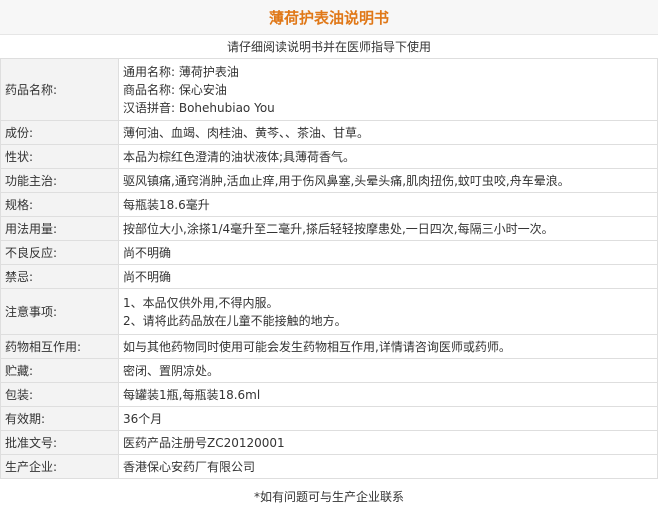  I want to click on row-label: 不良反应:, so click(59, 252).